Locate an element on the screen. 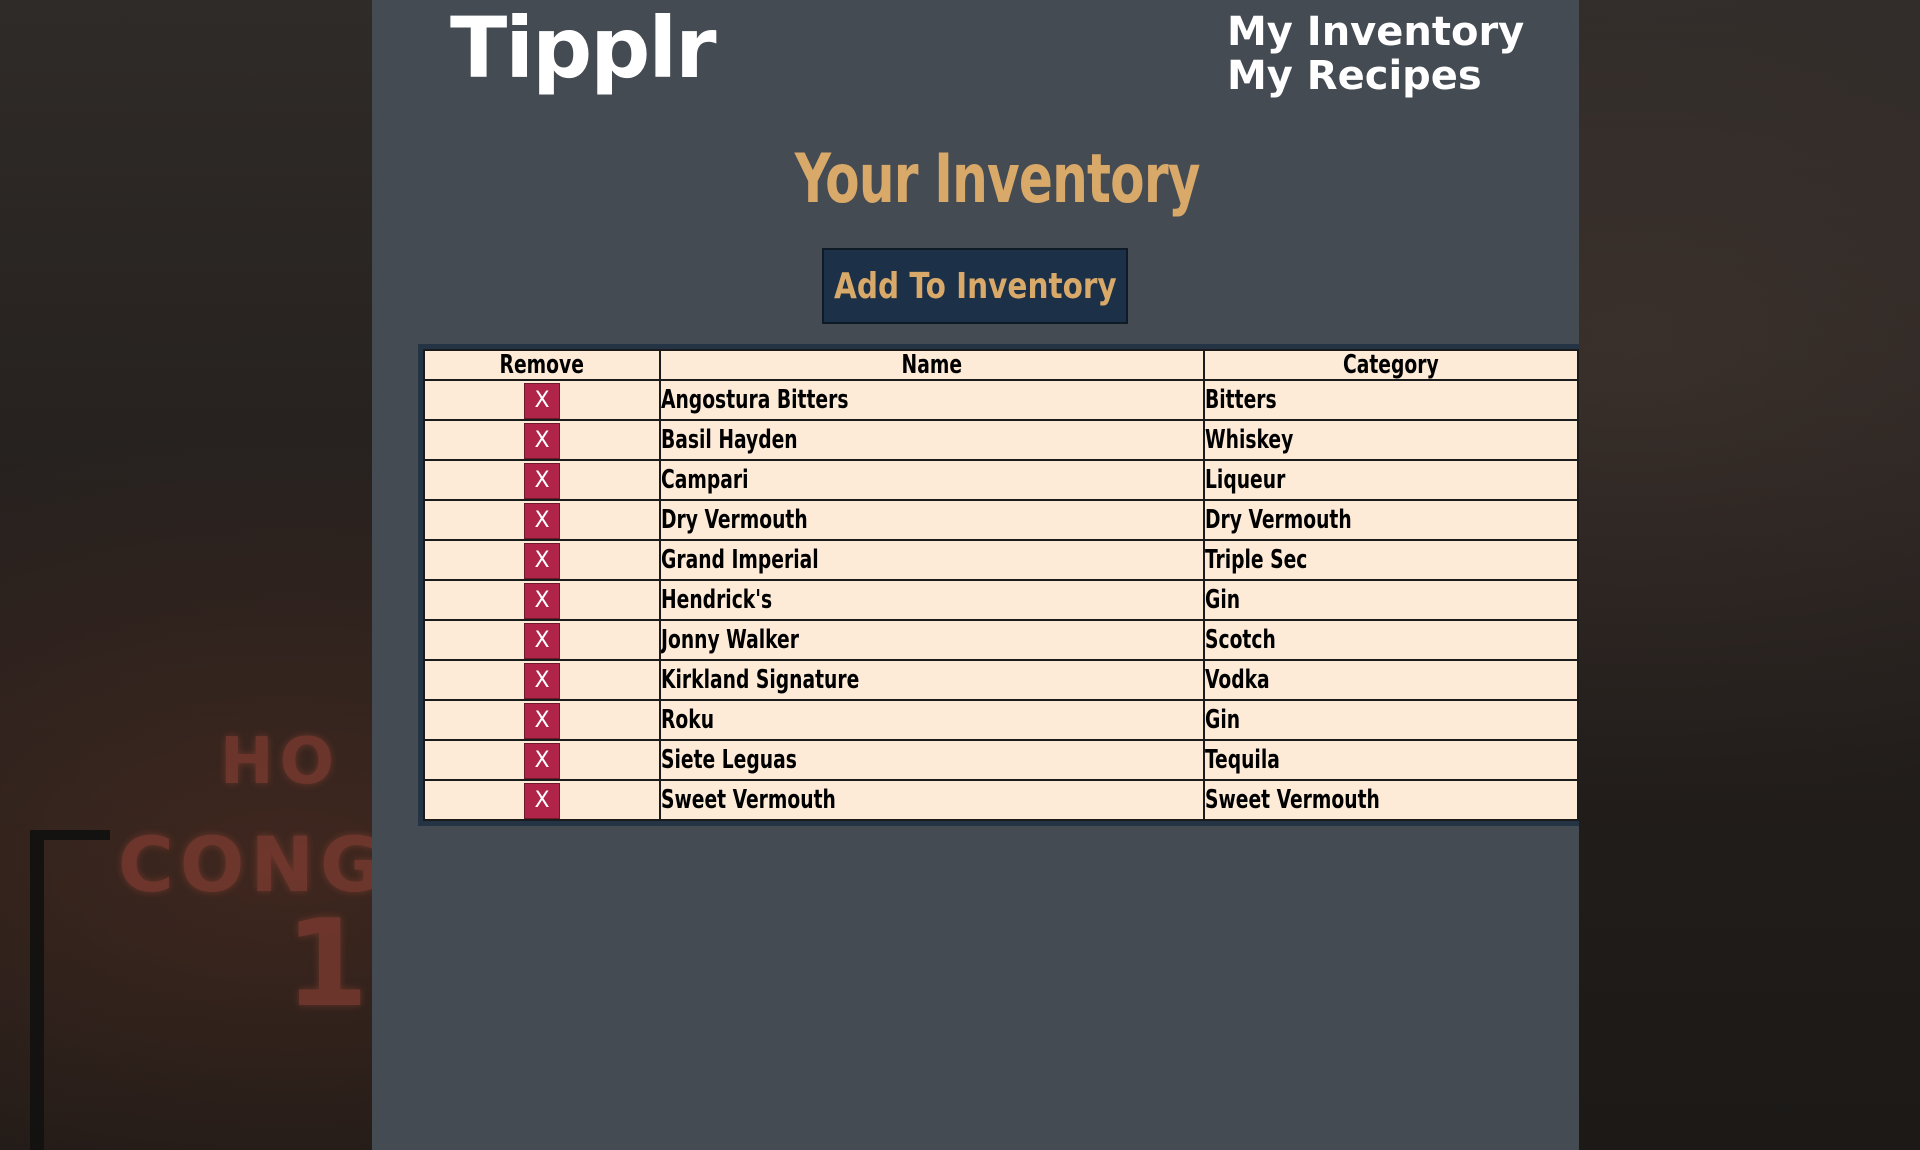  table-row: X Basil Hayden Whiskey is located at coordinates (1001, 440).